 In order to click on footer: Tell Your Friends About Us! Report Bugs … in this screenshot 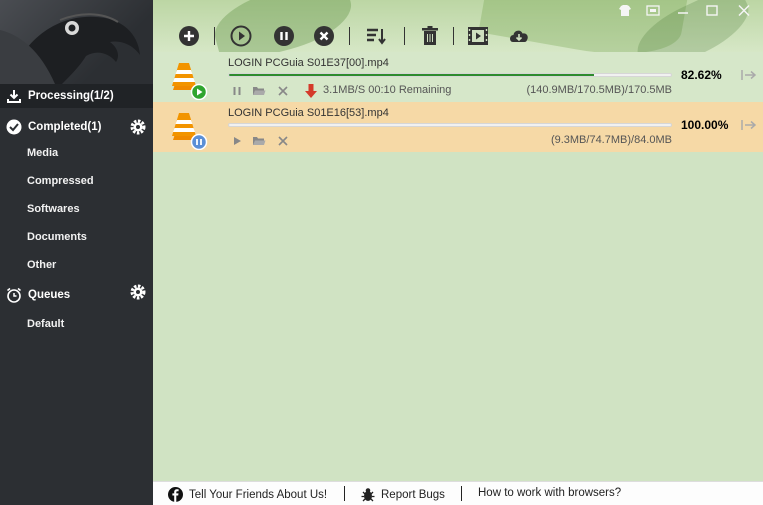, I will do `click(458, 493)`.